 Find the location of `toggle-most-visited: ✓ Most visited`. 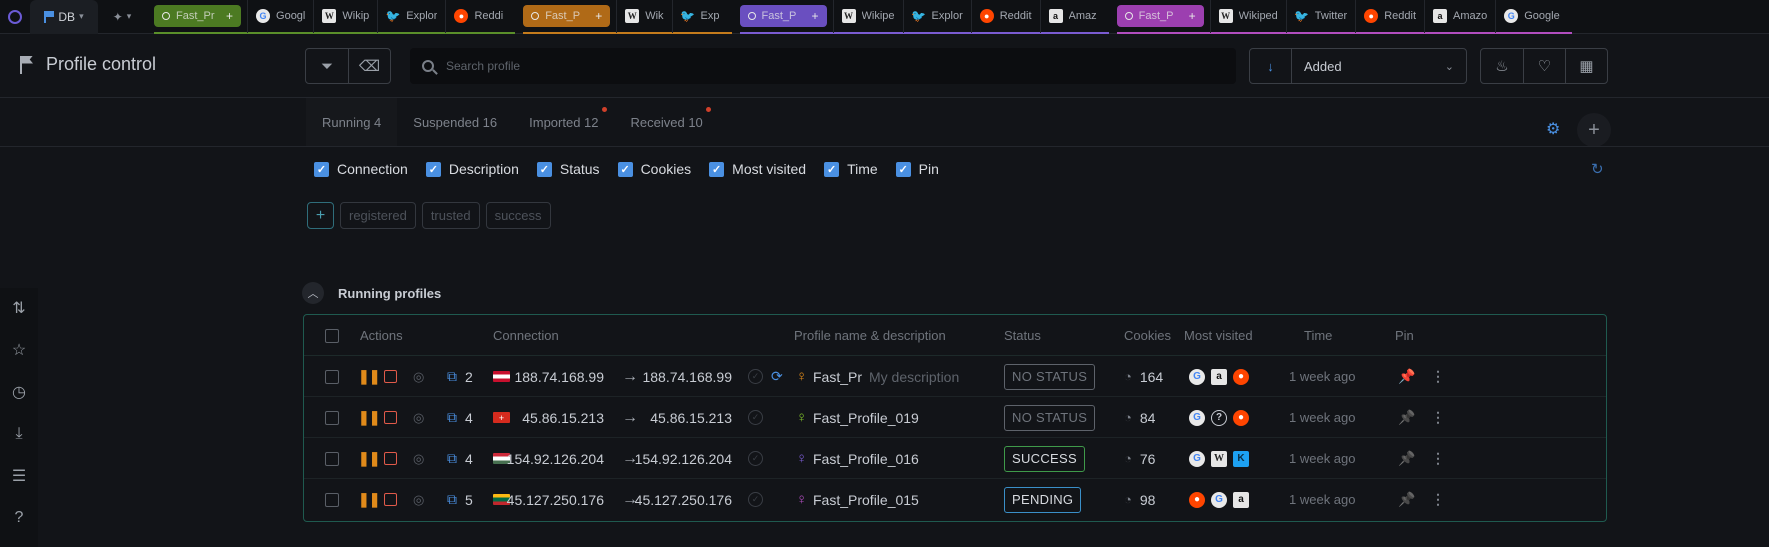

toggle-most-visited: ✓ Most visited is located at coordinates (757, 169).